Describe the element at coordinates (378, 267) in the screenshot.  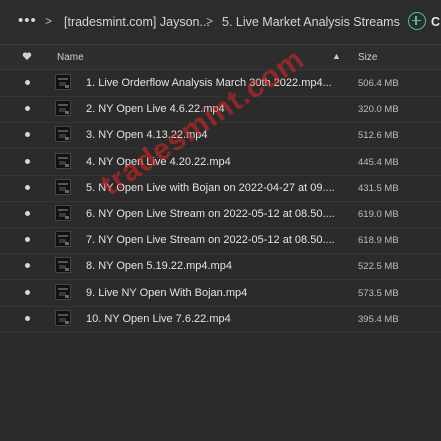
I see `file-size: 522.5 MB` at that location.